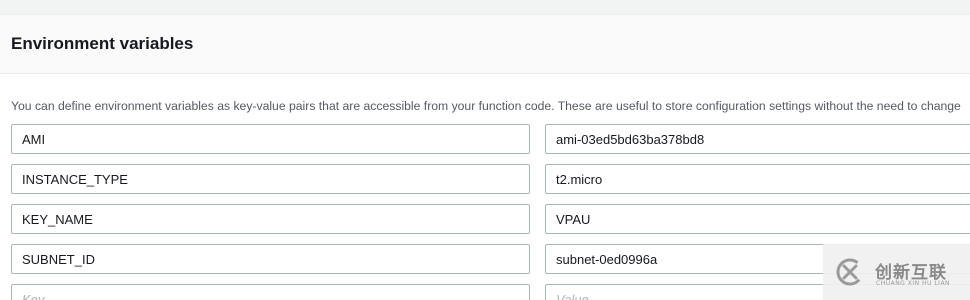 The width and height of the screenshot is (970, 300). What do you see at coordinates (270, 292) in the screenshot?
I see `env-key-input-empty` at bounding box center [270, 292].